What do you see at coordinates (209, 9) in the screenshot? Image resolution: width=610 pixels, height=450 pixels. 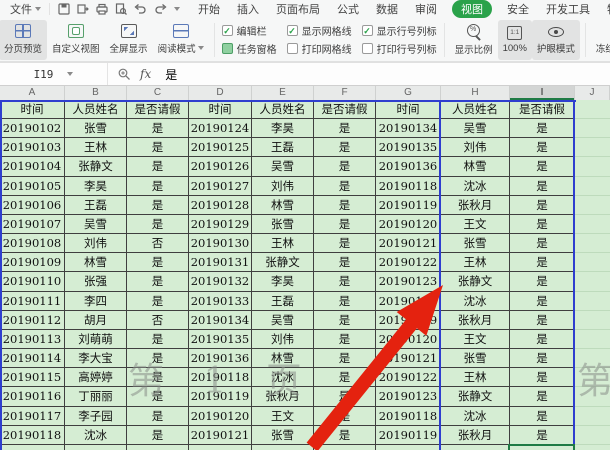 I see `tab-开始: 开始` at bounding box center [209, 9].